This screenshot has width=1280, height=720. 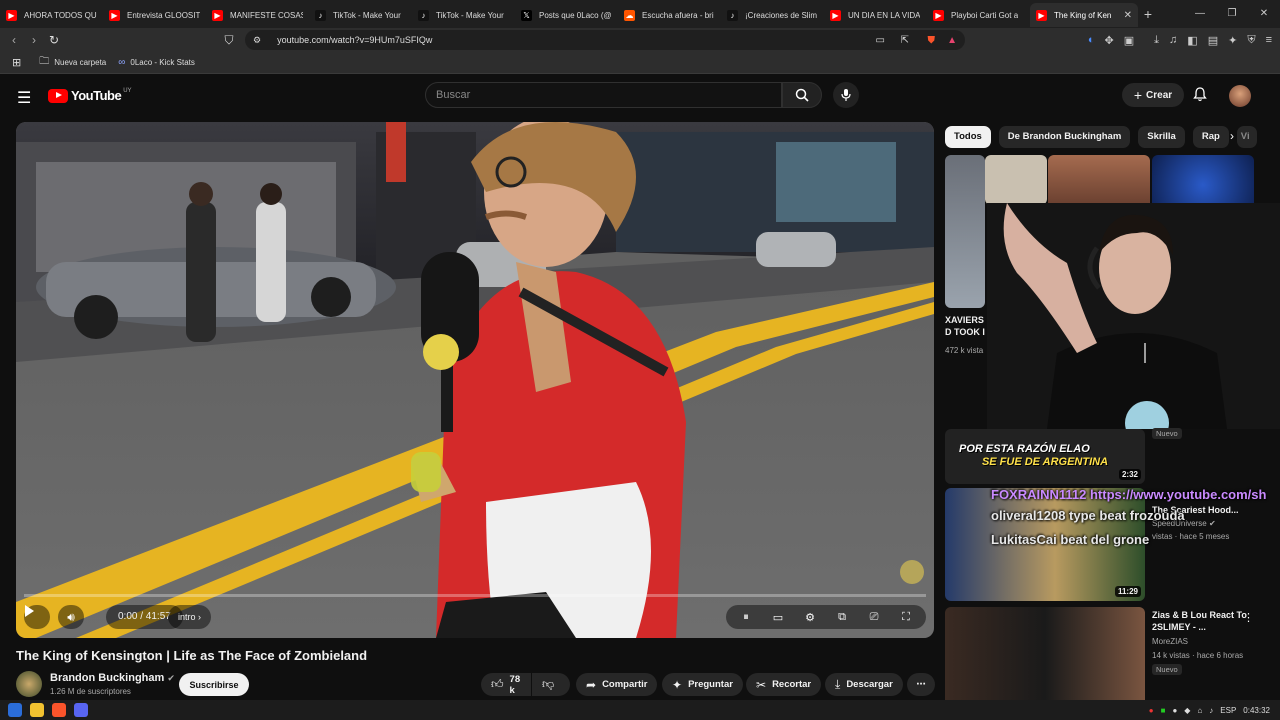 I want to click on new-tab-button: +, so click(x=1148, y=14).